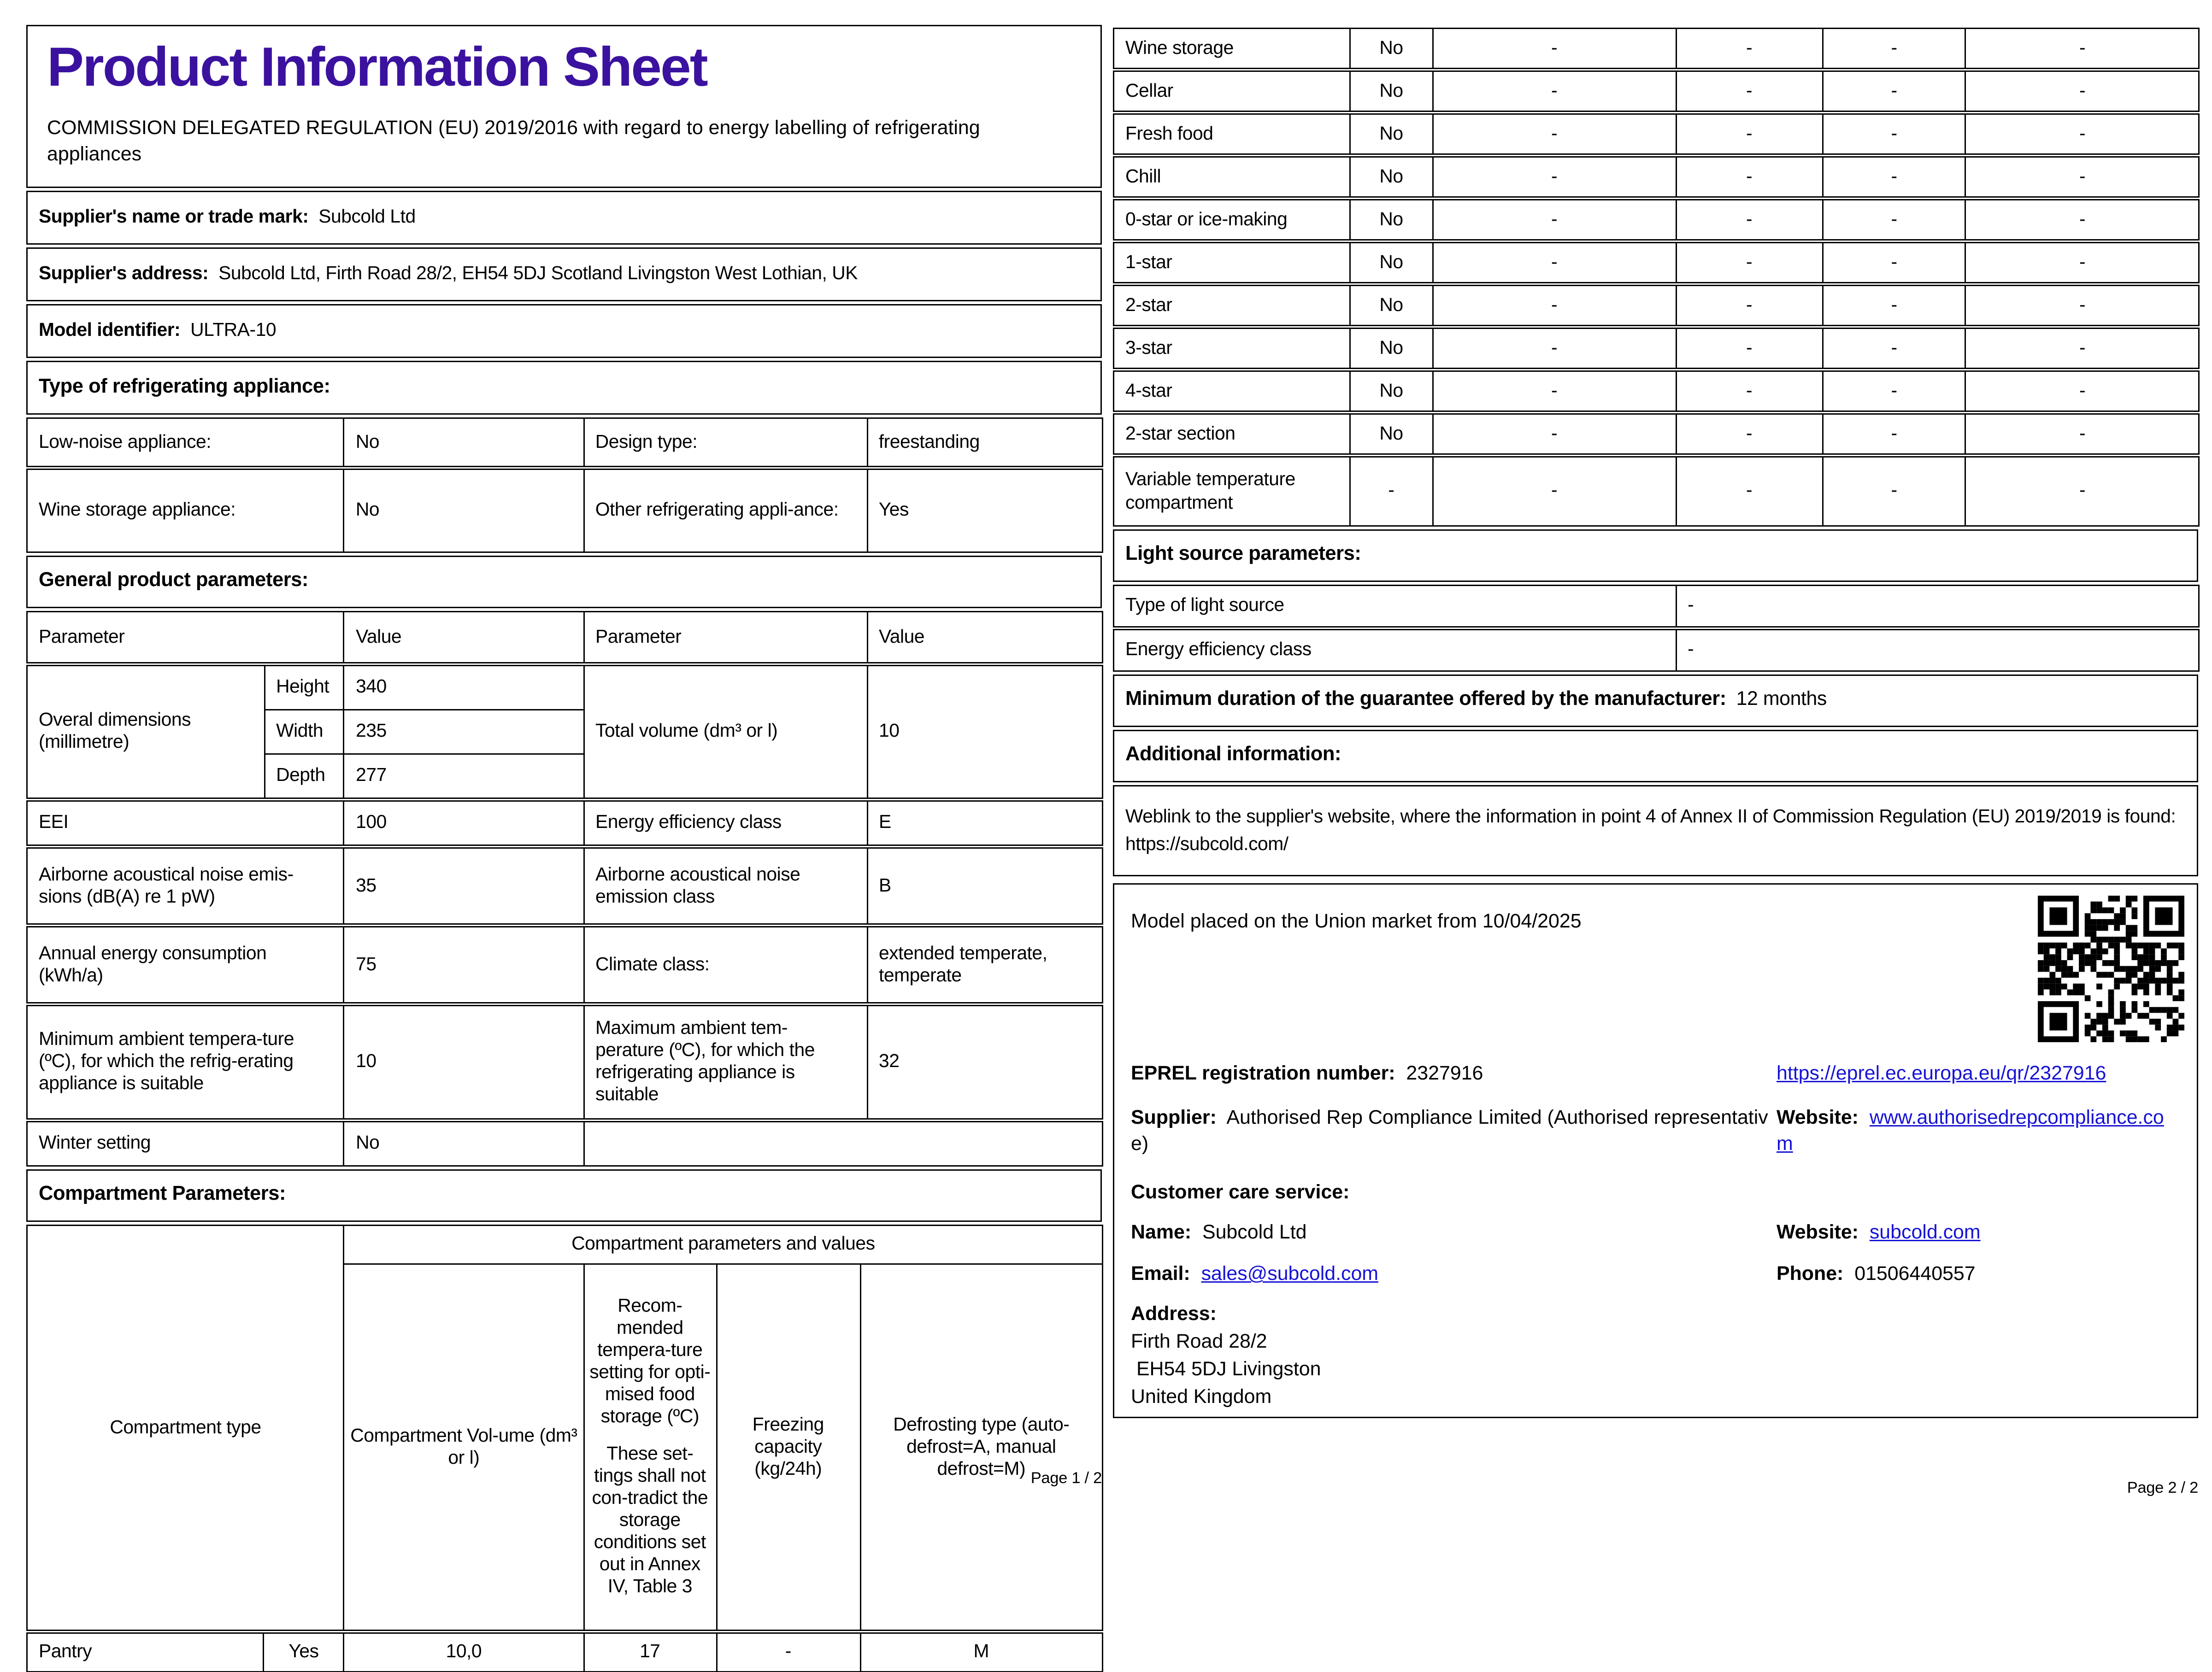 The width and height of the screenshot is (2212, 1672). What do you see at coordinates (1925, 1233) in the screenshot?
I see `care-website-link: subcold.com` at bounding box center [1925, 1233].